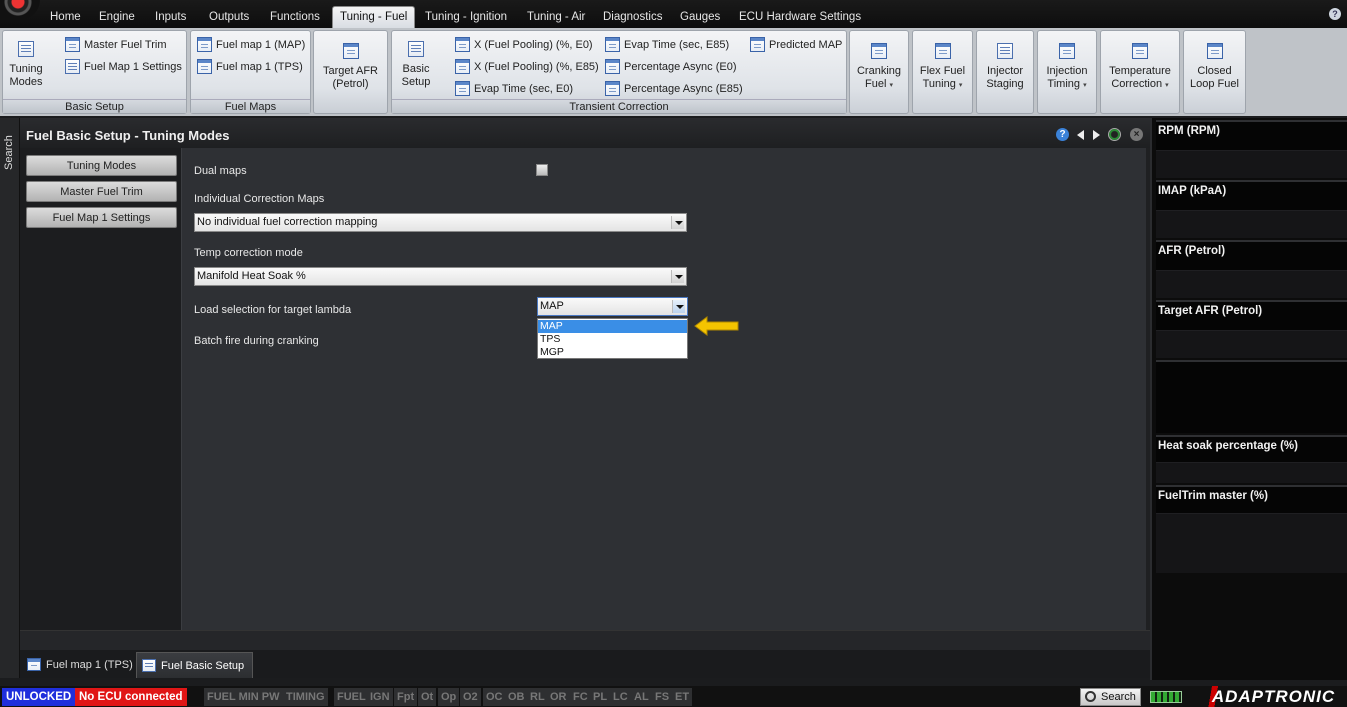 The height and width of the screenshot is (707, 1347). What do you see at coordinates (800, 18) in the screenshot?
I see `tab-ecu-hardware-settings: ECU Hardware Settings` at bounding box center [800, 18].